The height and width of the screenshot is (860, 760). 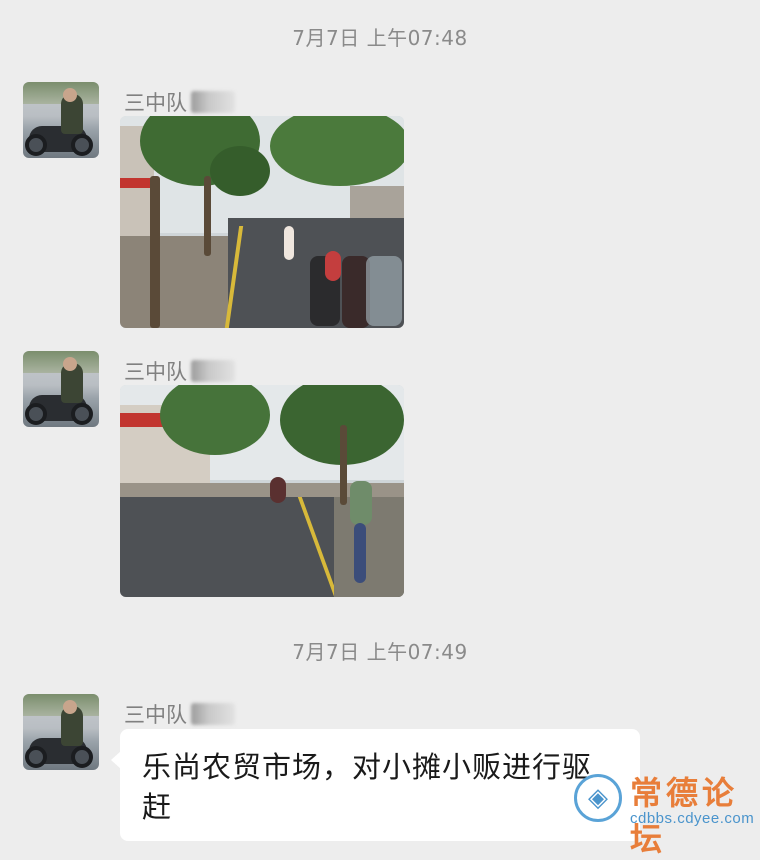 What do you see at coordinates (380, 38) in the screenshot?
I see `timestamp-1: 7月7日 上午07:48` at bounding box center [380, 38].